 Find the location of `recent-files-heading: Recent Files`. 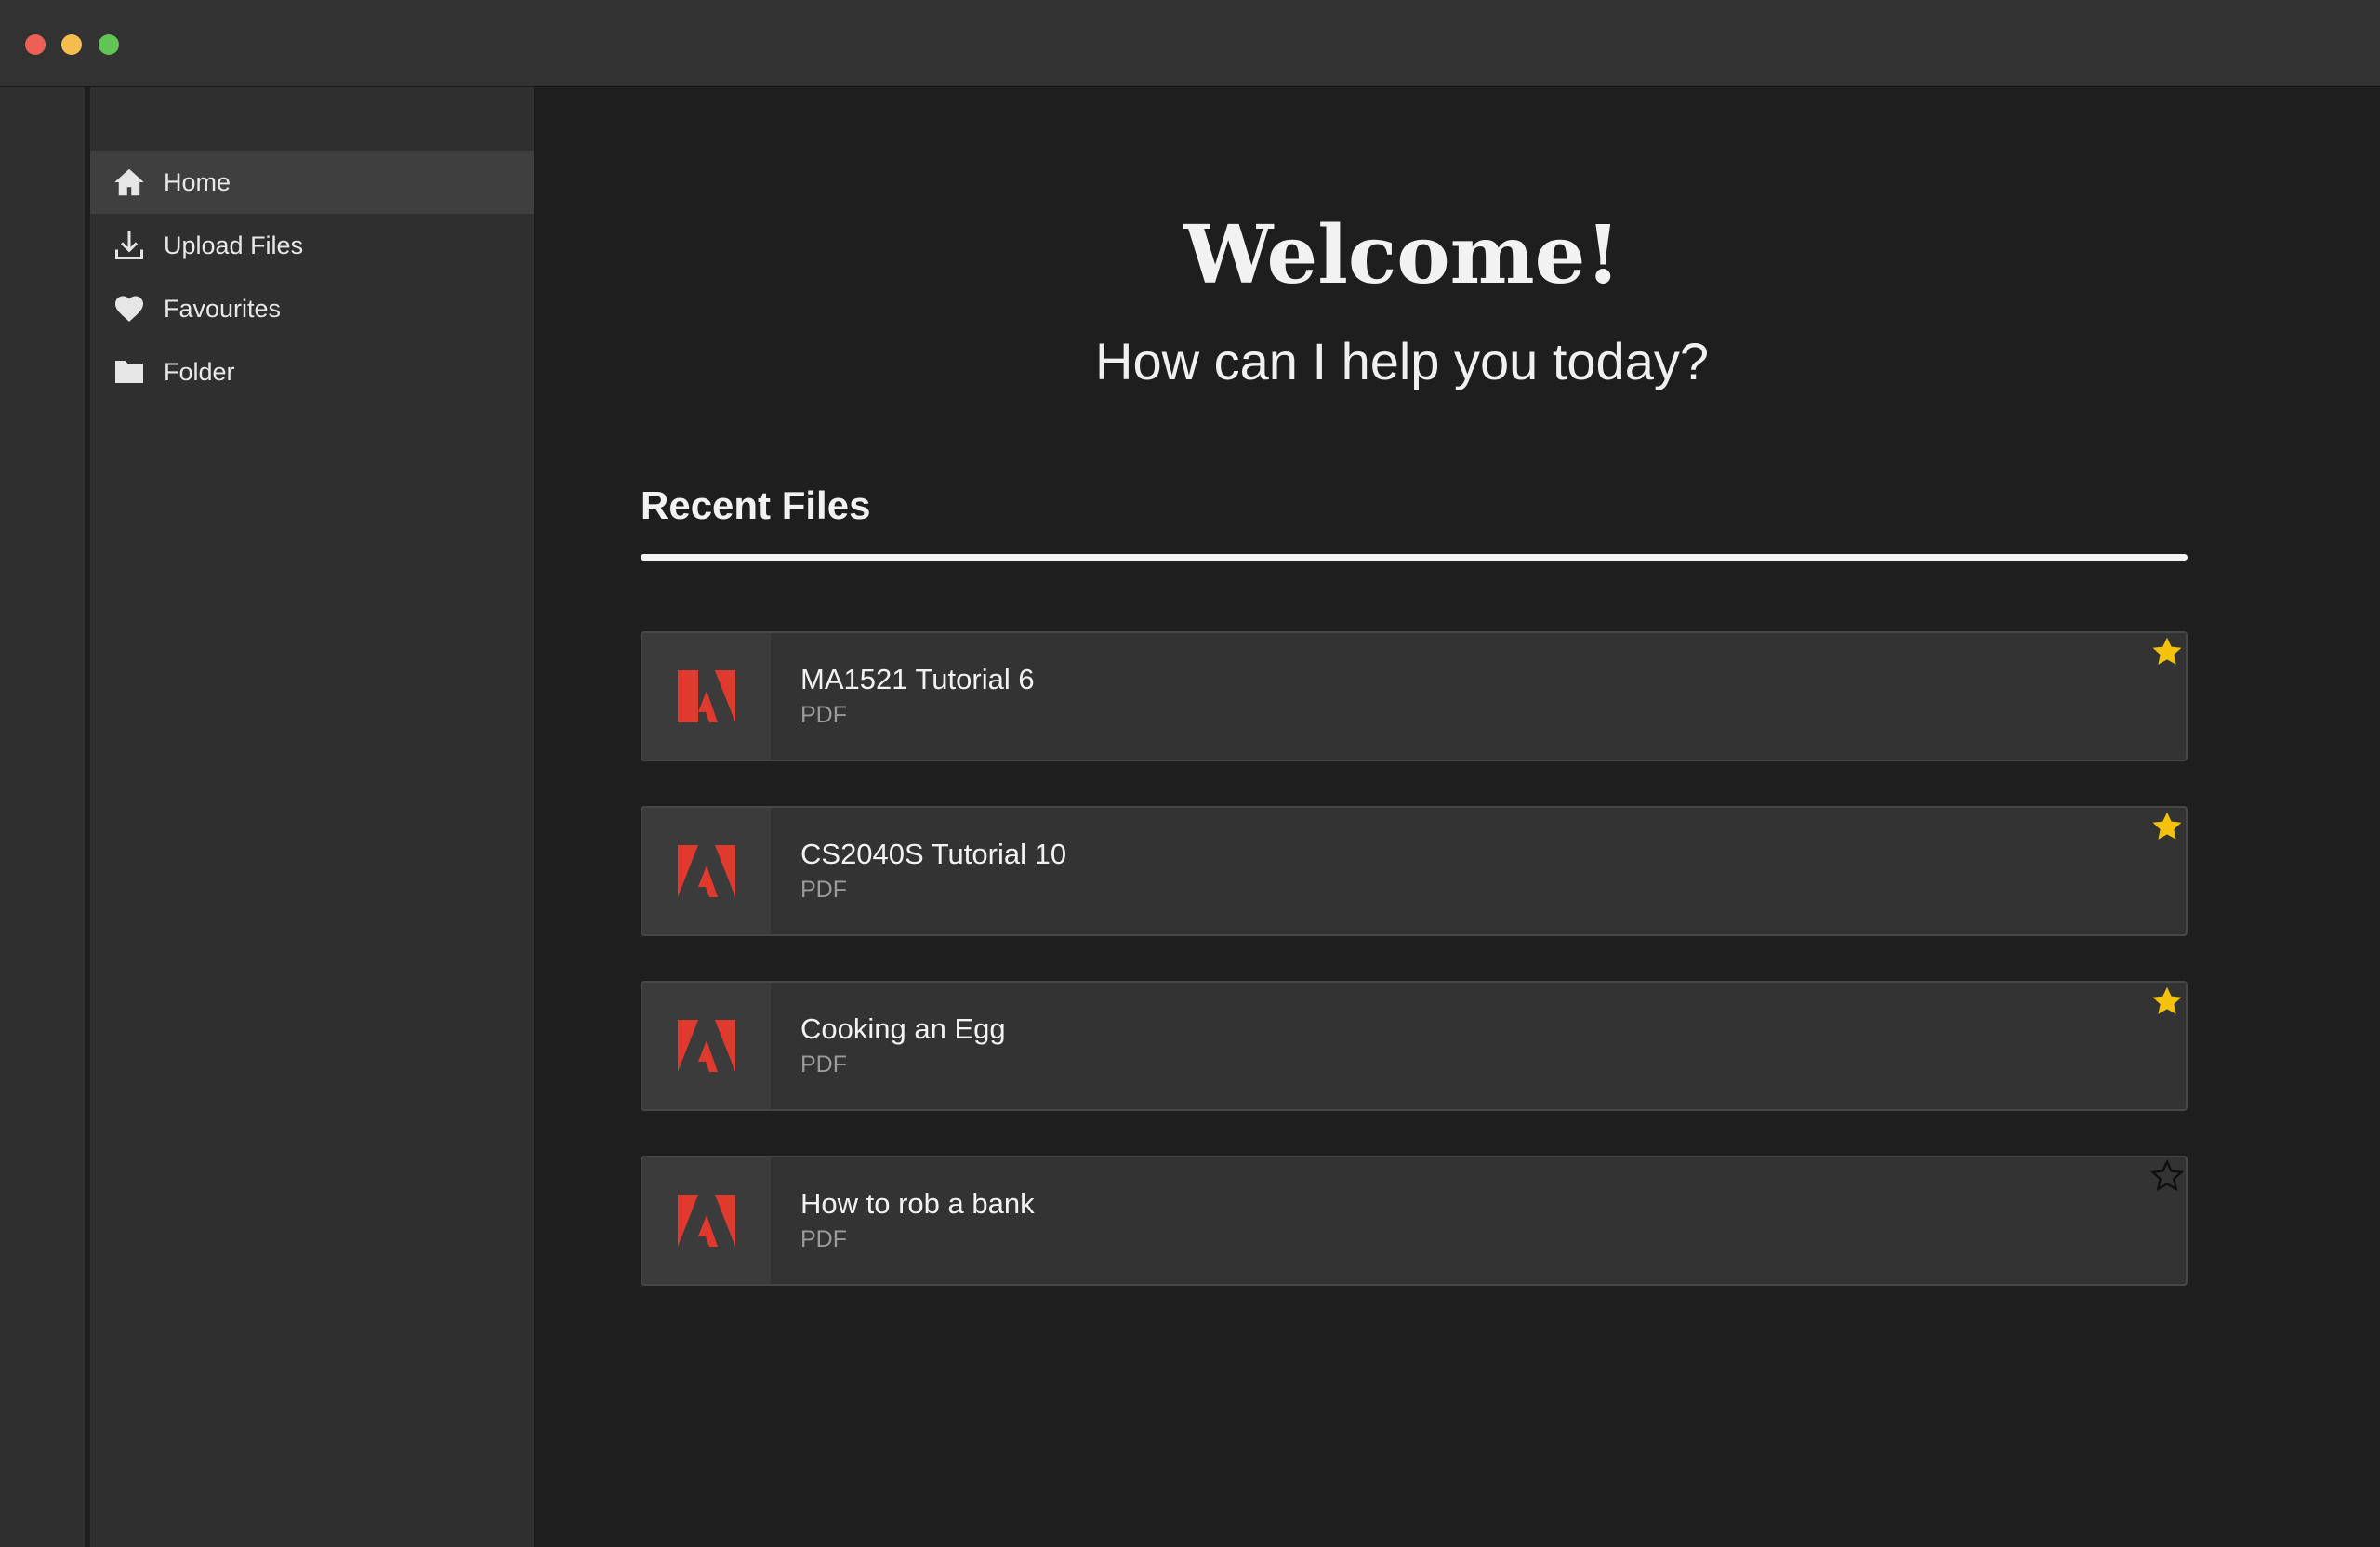

recent-files-heading: Recent Files is located at coordinates (756, 505).